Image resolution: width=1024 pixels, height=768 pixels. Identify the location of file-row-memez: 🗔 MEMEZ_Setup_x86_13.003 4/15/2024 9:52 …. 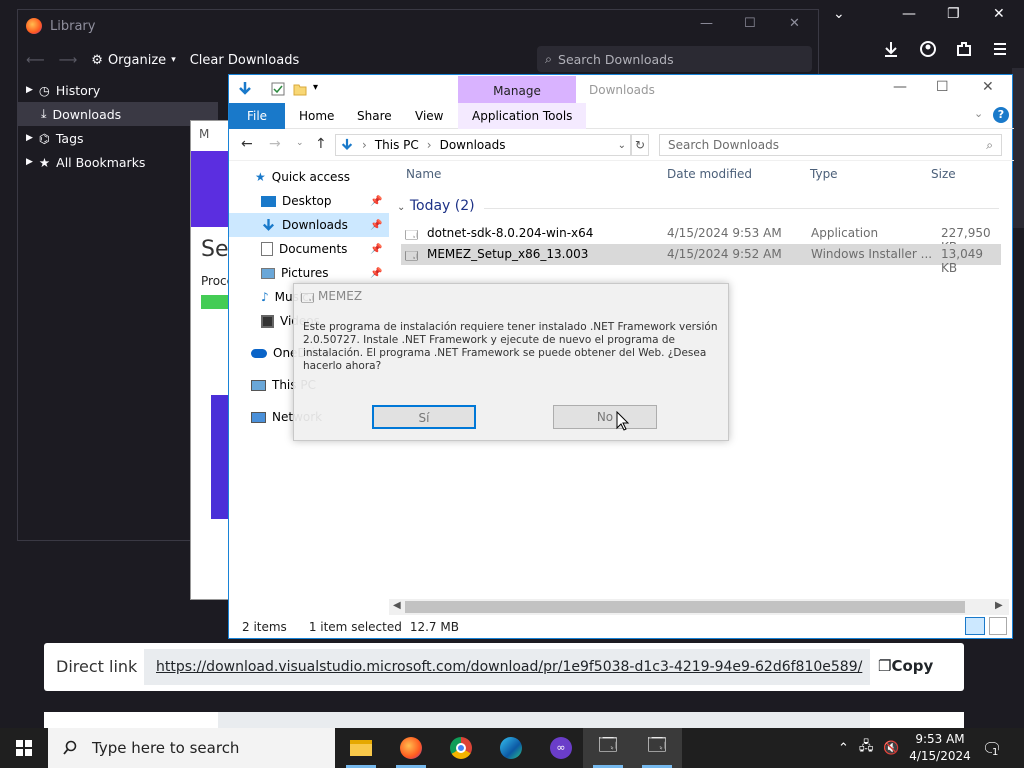
(701, 259).